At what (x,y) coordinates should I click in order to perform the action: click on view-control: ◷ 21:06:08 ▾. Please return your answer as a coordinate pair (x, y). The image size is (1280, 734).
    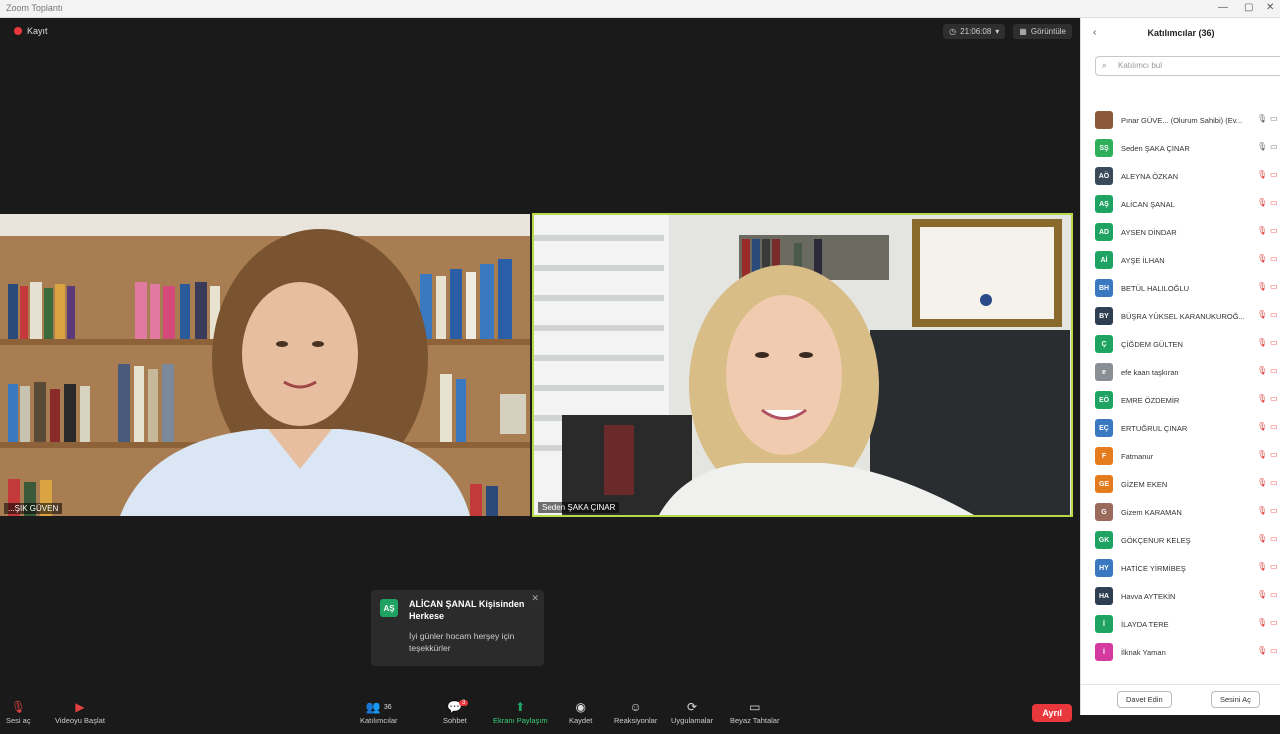
    Looking at the image, I should click on (974, 31).